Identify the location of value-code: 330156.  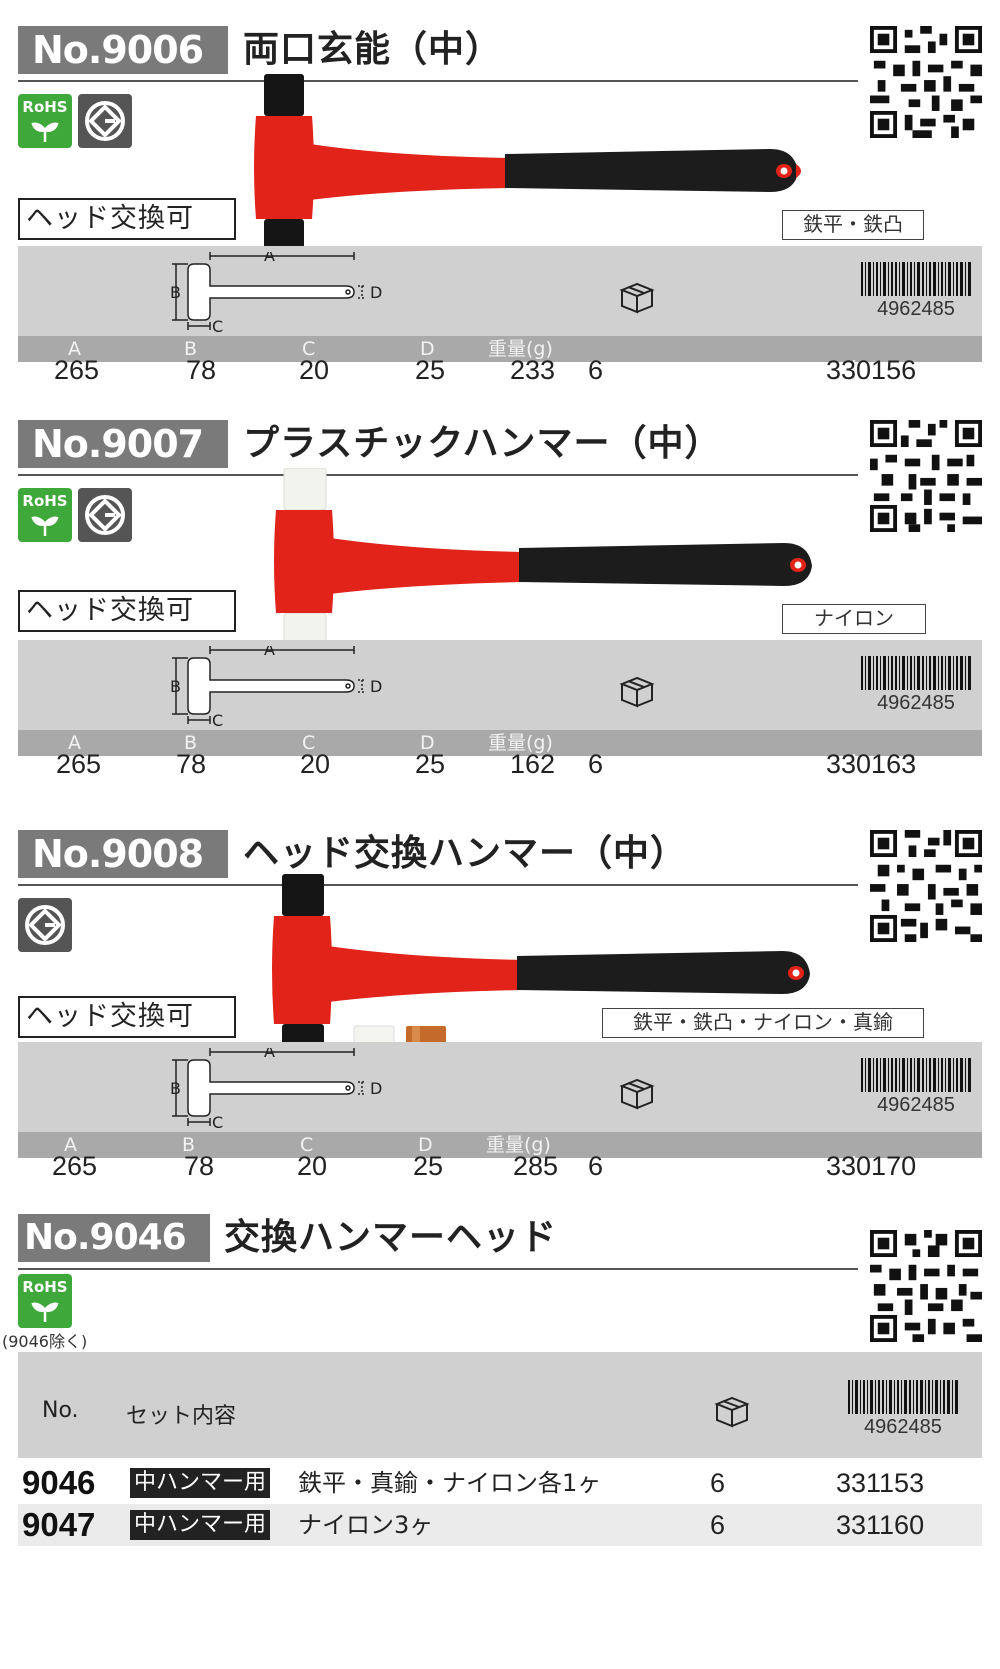
(871, 370).